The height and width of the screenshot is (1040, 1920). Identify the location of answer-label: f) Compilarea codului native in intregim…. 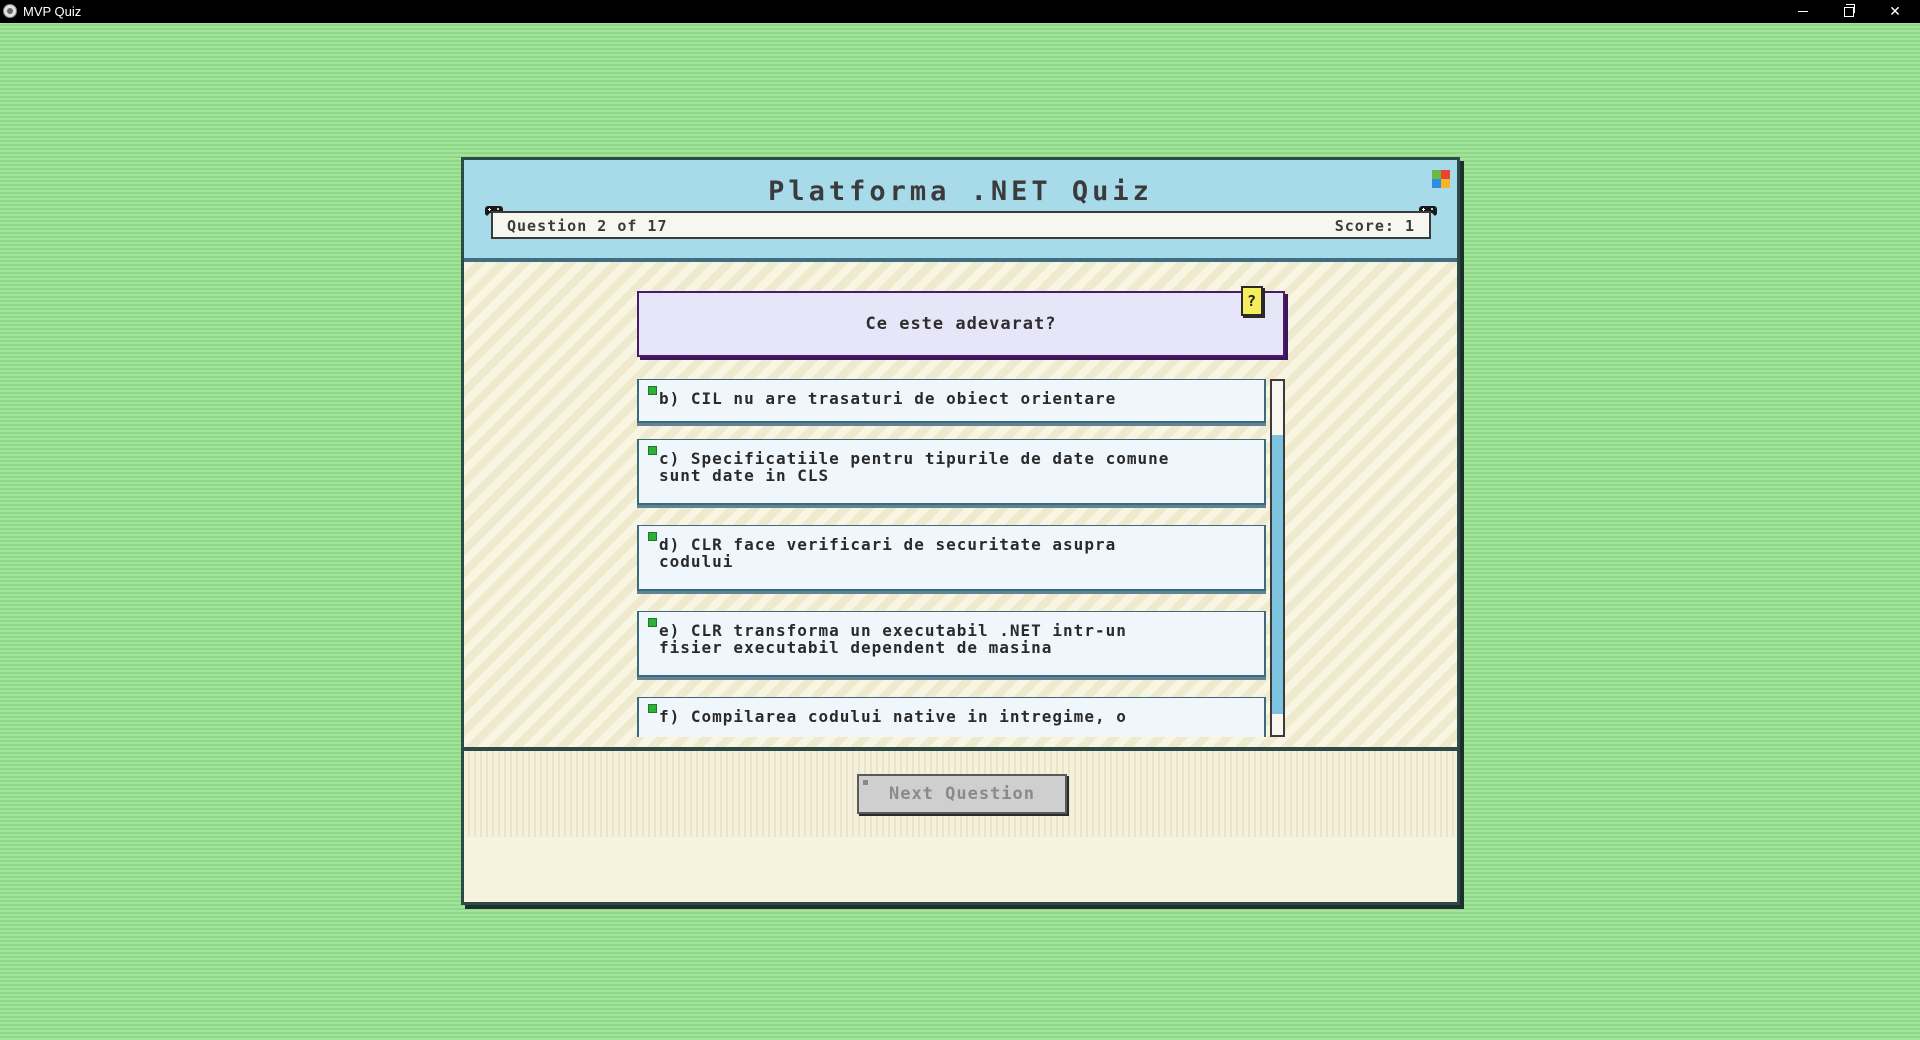
(893, 716).